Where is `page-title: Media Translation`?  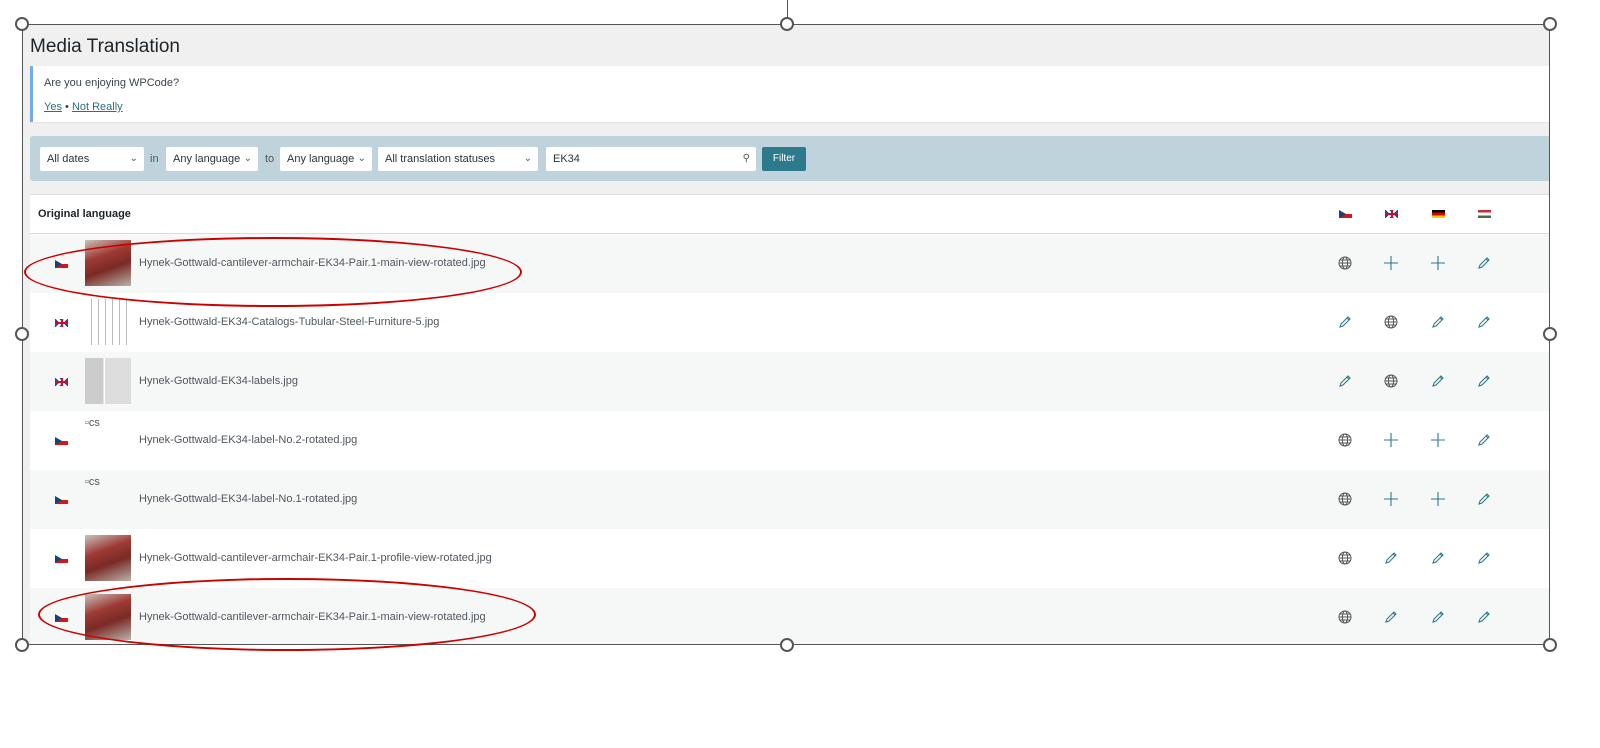
page-title: Media Translation is located at coordinates (105, 46).